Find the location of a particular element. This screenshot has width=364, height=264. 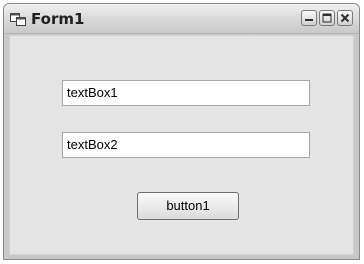

minimize-button is located at coordinates (309, 18).